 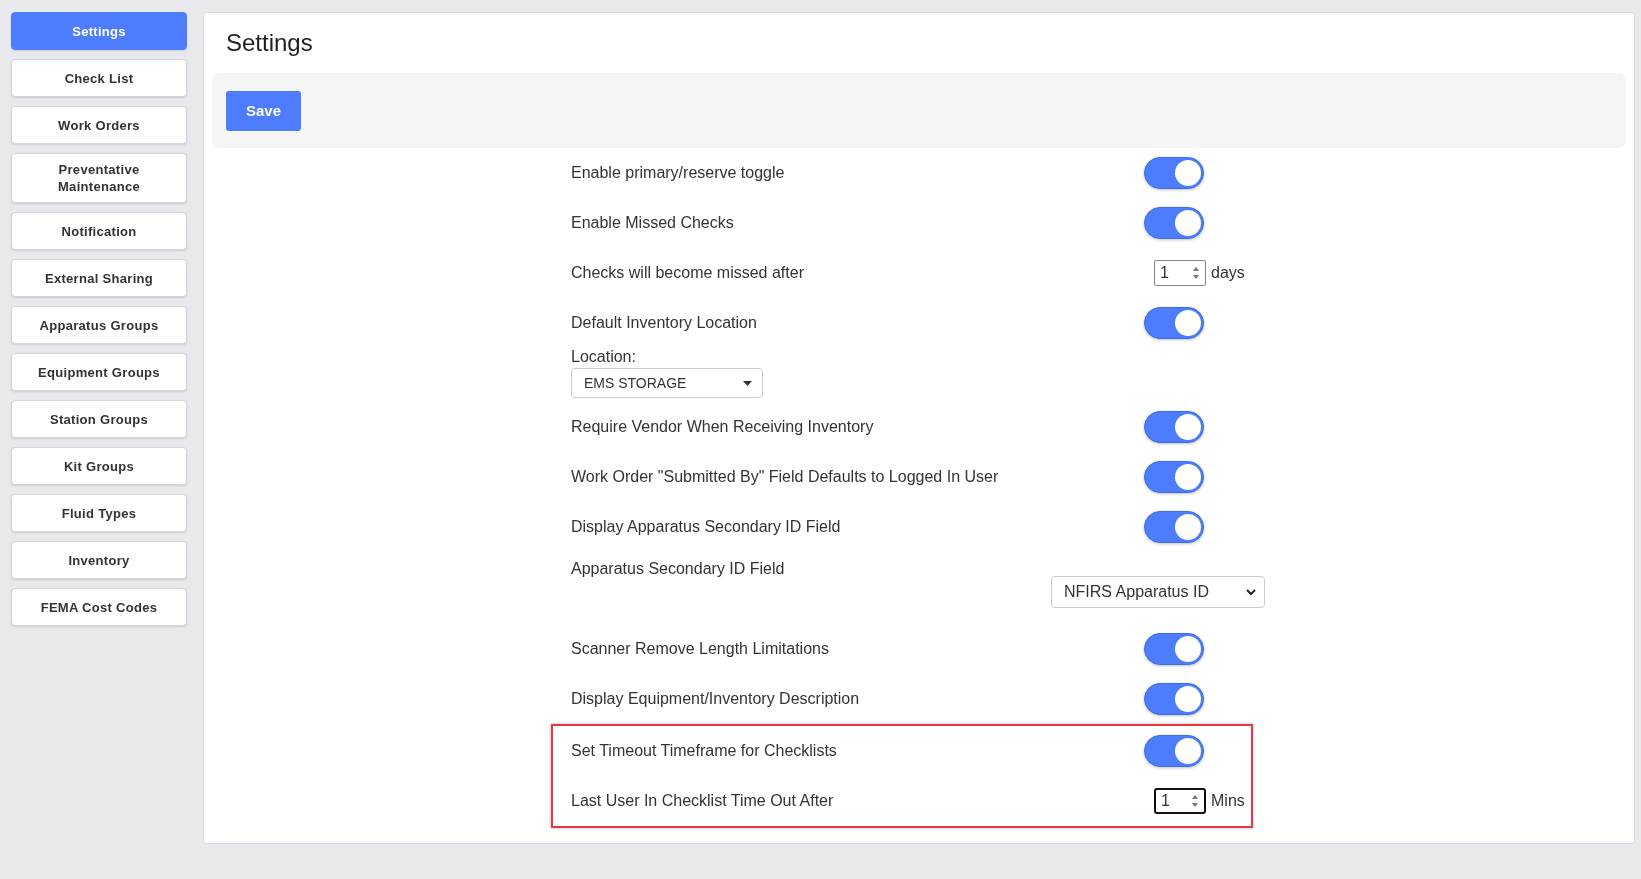 What do you see at coordinates (702, 801) in the screenshot?
I see `setting-label: Last User In Checklist Time Out After` at bounding box center [702, 801].